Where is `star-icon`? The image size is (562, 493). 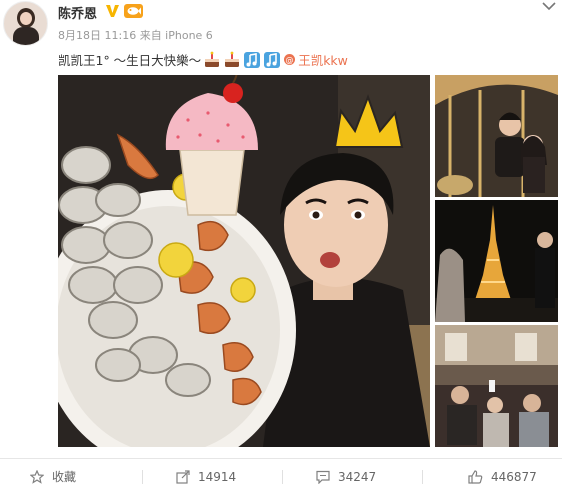 star-icon is located at coordinates (37, 476).